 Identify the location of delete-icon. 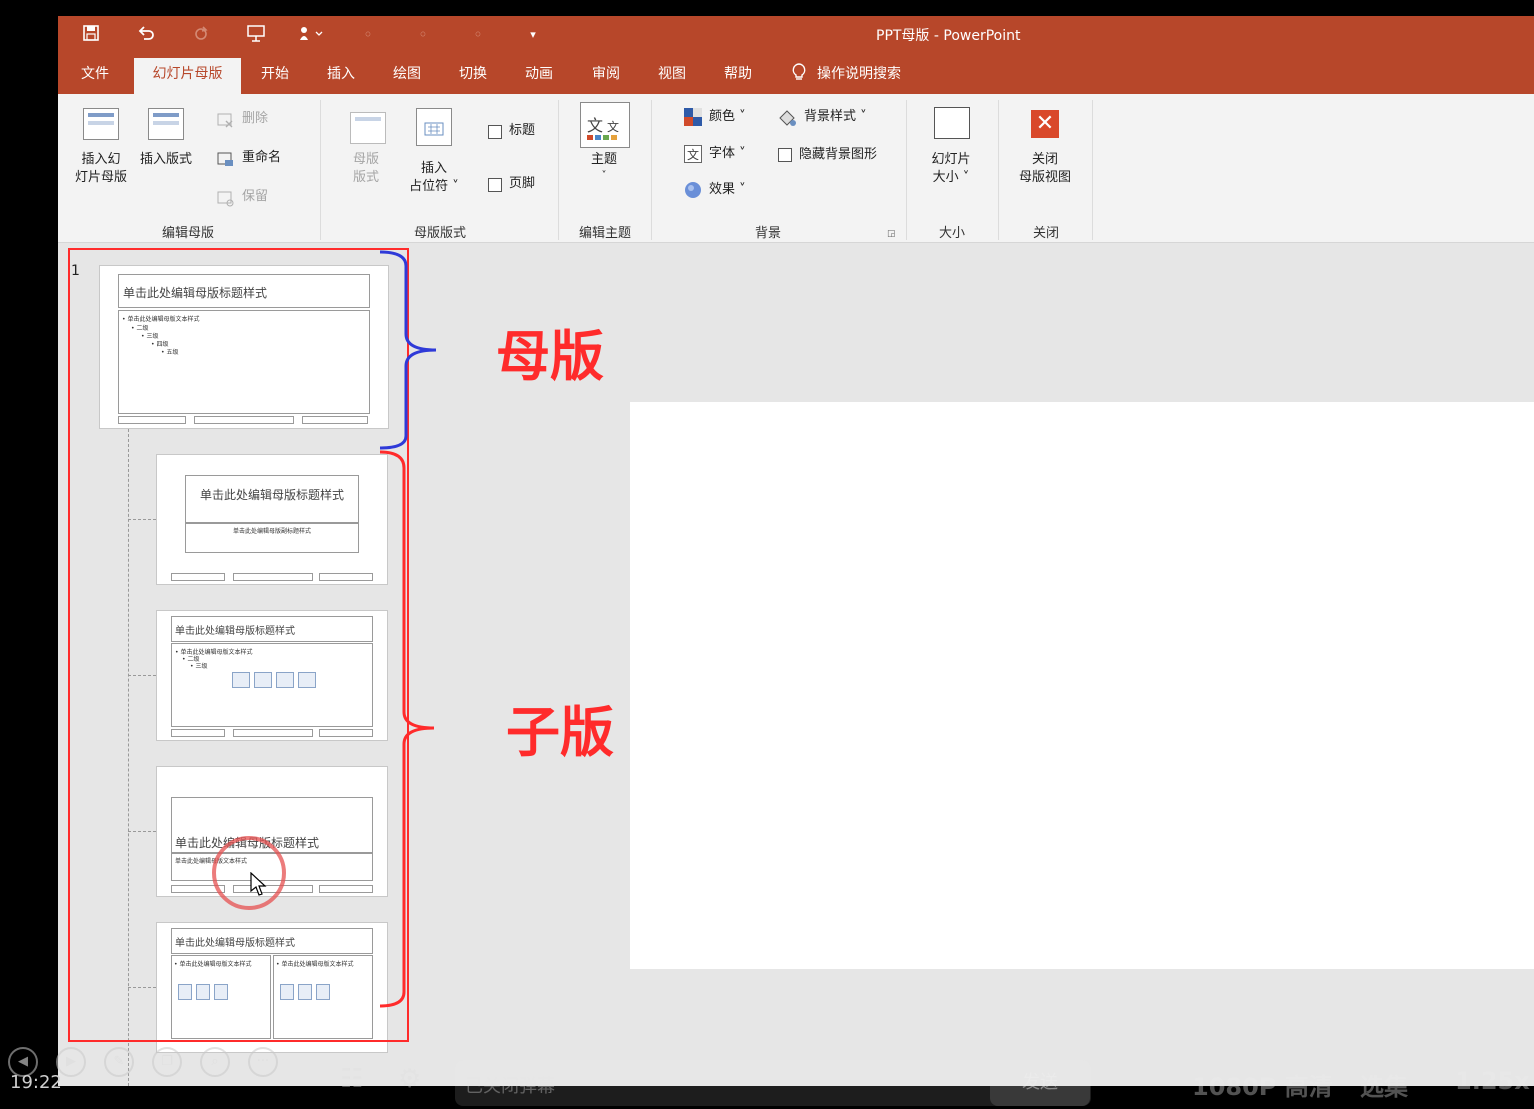
(225, 120).